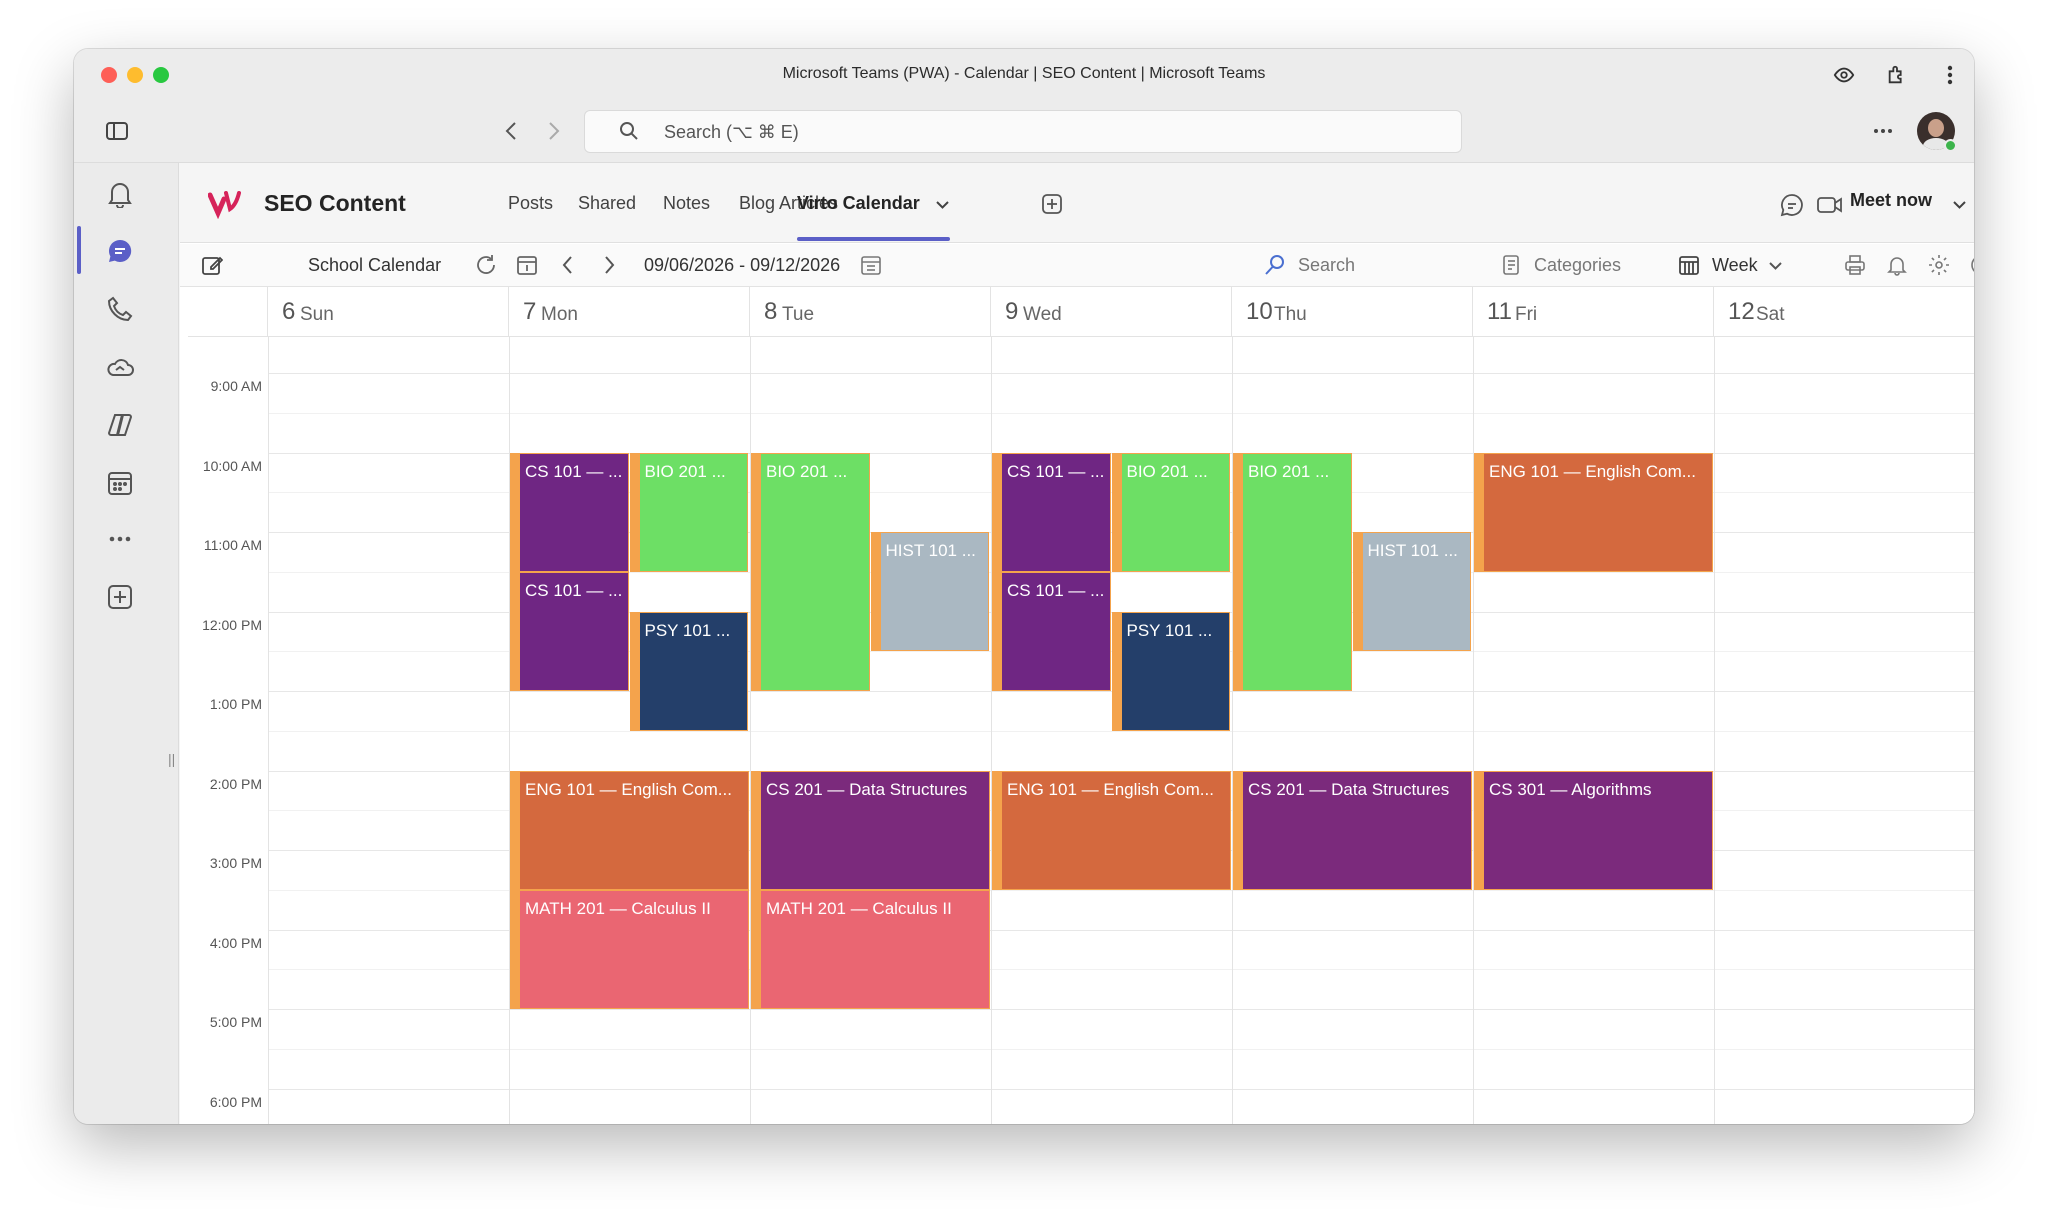 The image size is (2048, 1221). Describe the element at coordinates (1593, 312) in the screenshot. I see `day-header: 11 Fri` at that location.